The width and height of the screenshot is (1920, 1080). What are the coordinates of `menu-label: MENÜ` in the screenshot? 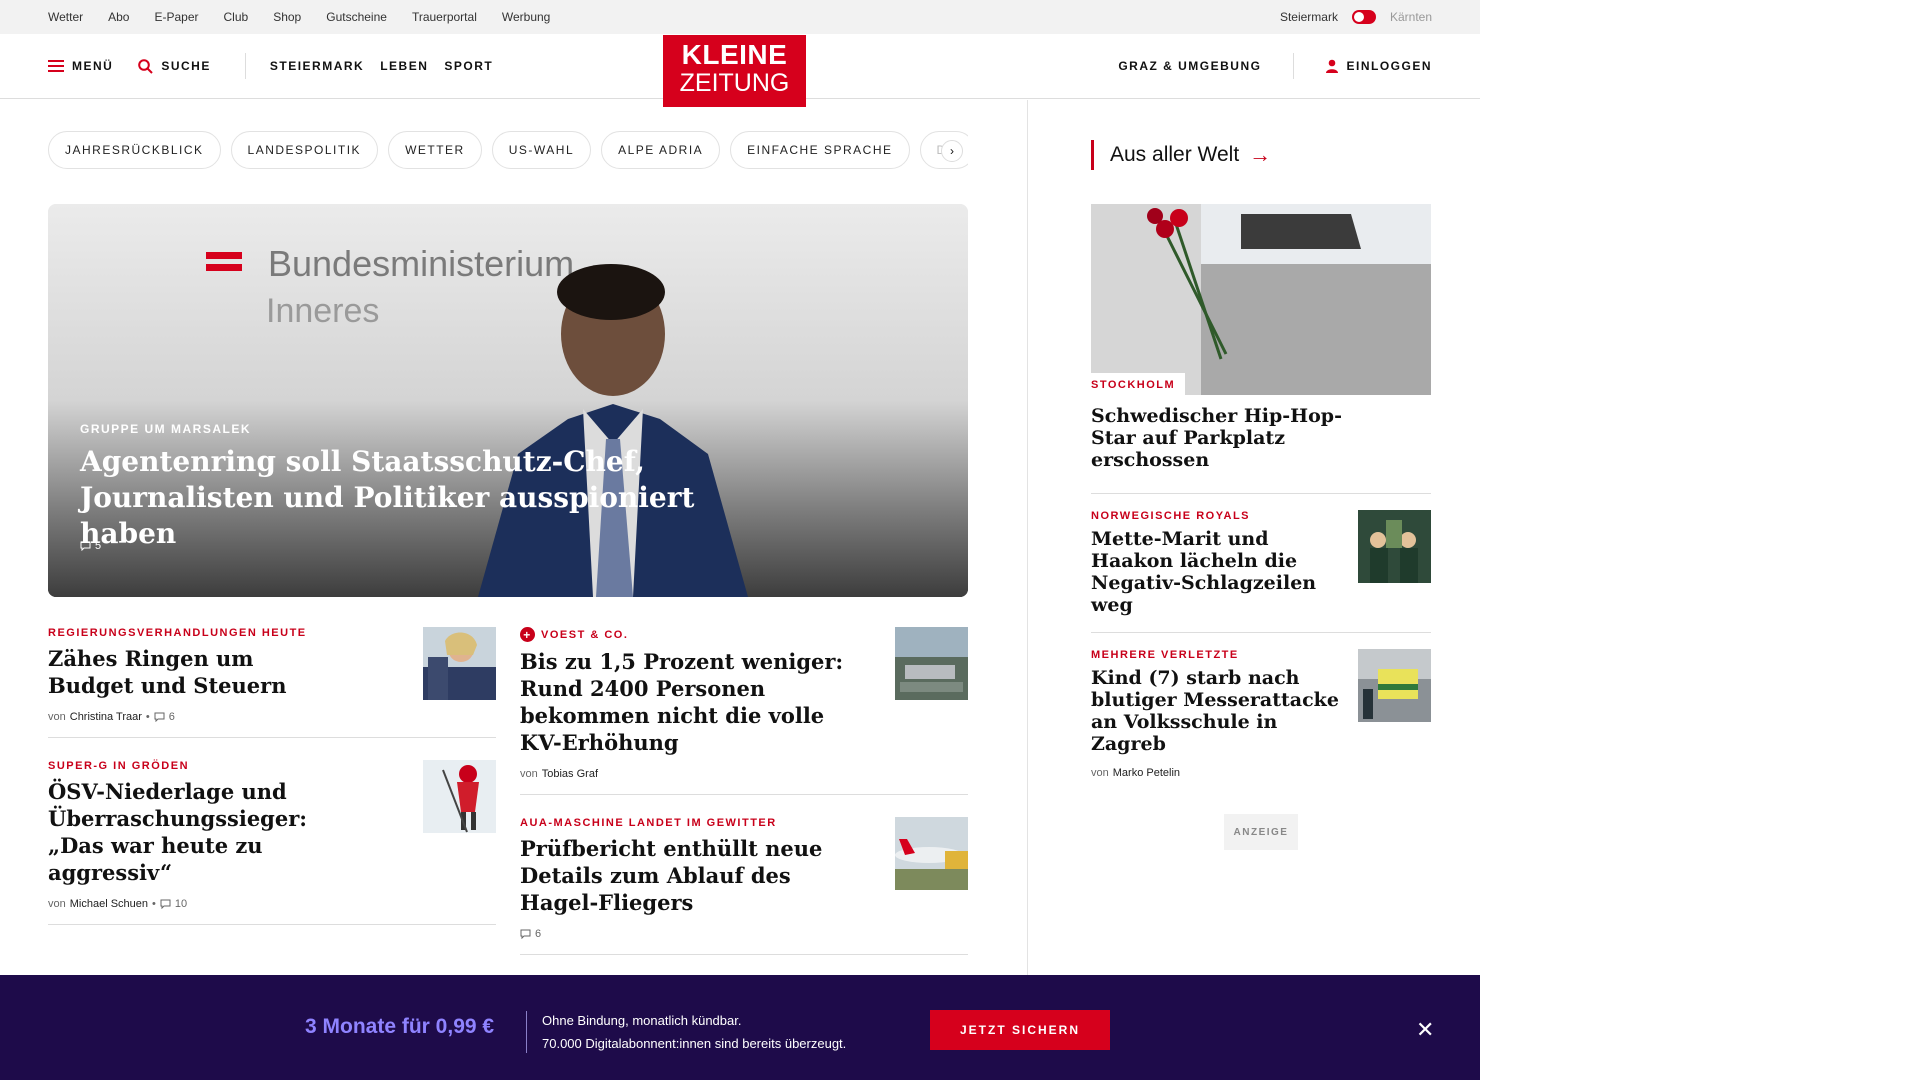 It's located at (93, 66).